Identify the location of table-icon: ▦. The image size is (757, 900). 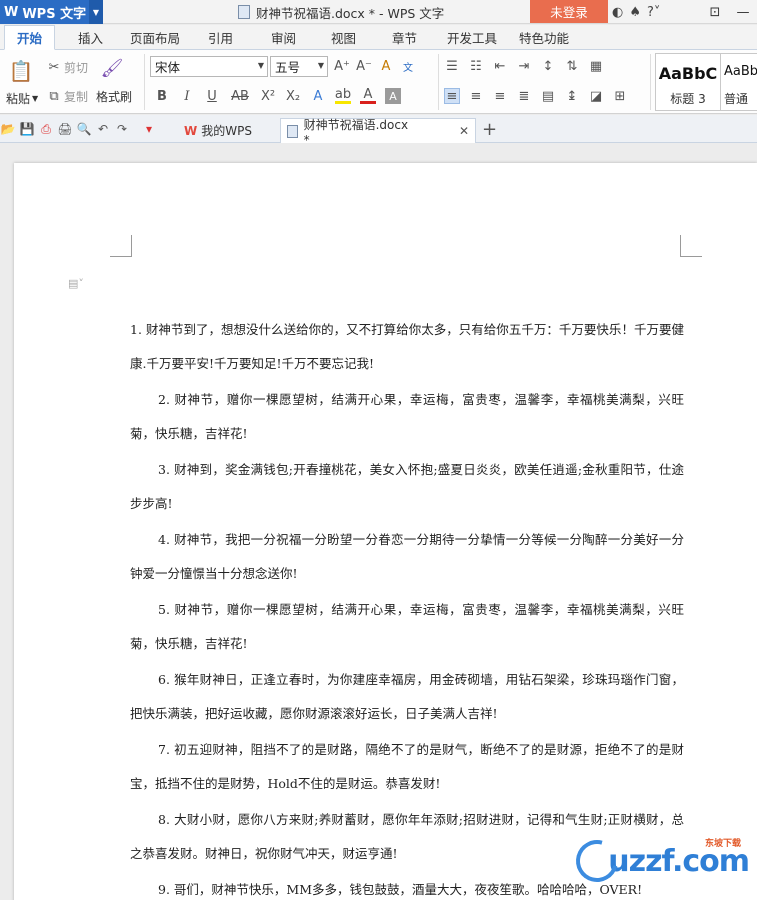
(596, 66).